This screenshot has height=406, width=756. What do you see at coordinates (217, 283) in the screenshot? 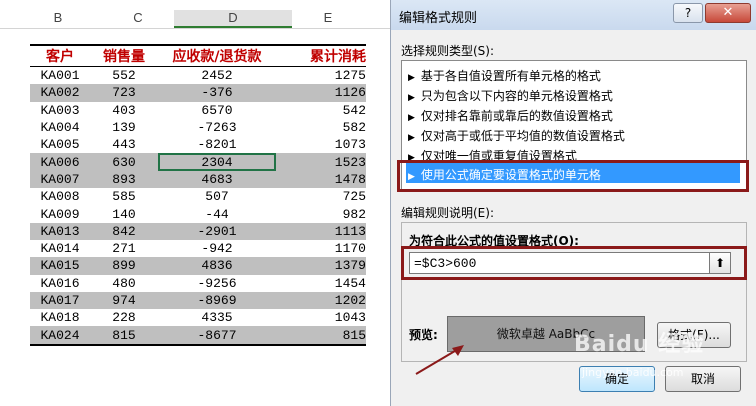
I see `cell-receivable: -9256` at bounding box center [217, 283].